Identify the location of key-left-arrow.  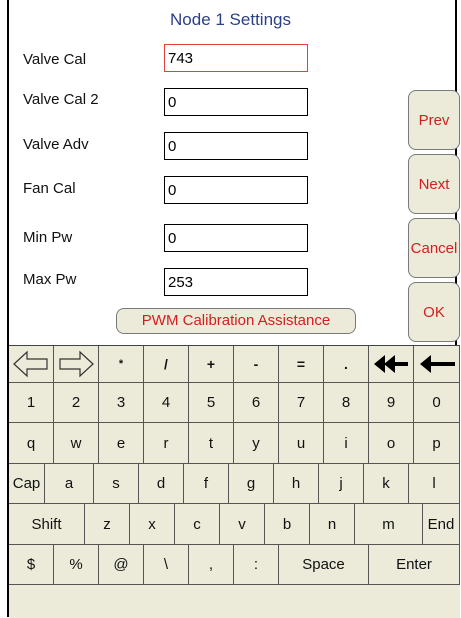
(31, 364).